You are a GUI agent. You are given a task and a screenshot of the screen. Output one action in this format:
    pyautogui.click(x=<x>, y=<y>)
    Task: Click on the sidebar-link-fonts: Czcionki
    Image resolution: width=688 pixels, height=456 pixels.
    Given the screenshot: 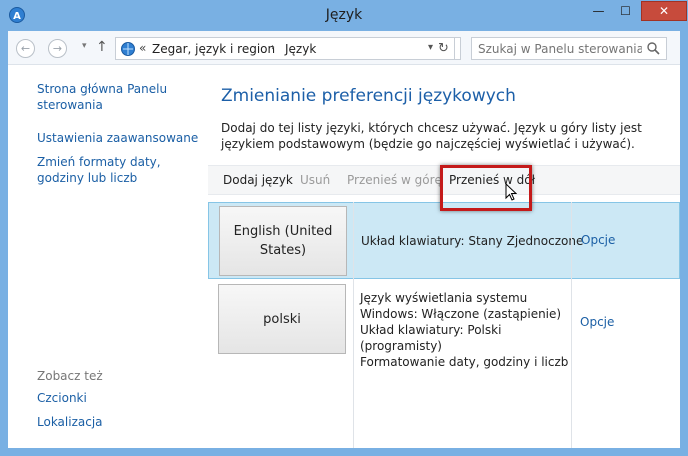 What is the action you would take?
    pyautogui.click(x=62, y=398)
    